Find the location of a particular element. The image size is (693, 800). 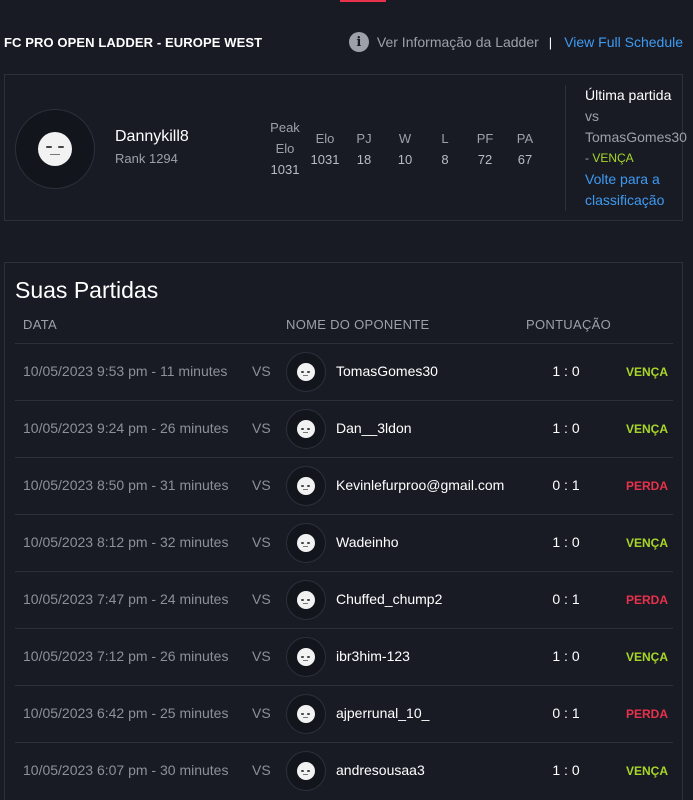

stat-peak-elo-label-2: Elo is located at coordinates (285, 148).